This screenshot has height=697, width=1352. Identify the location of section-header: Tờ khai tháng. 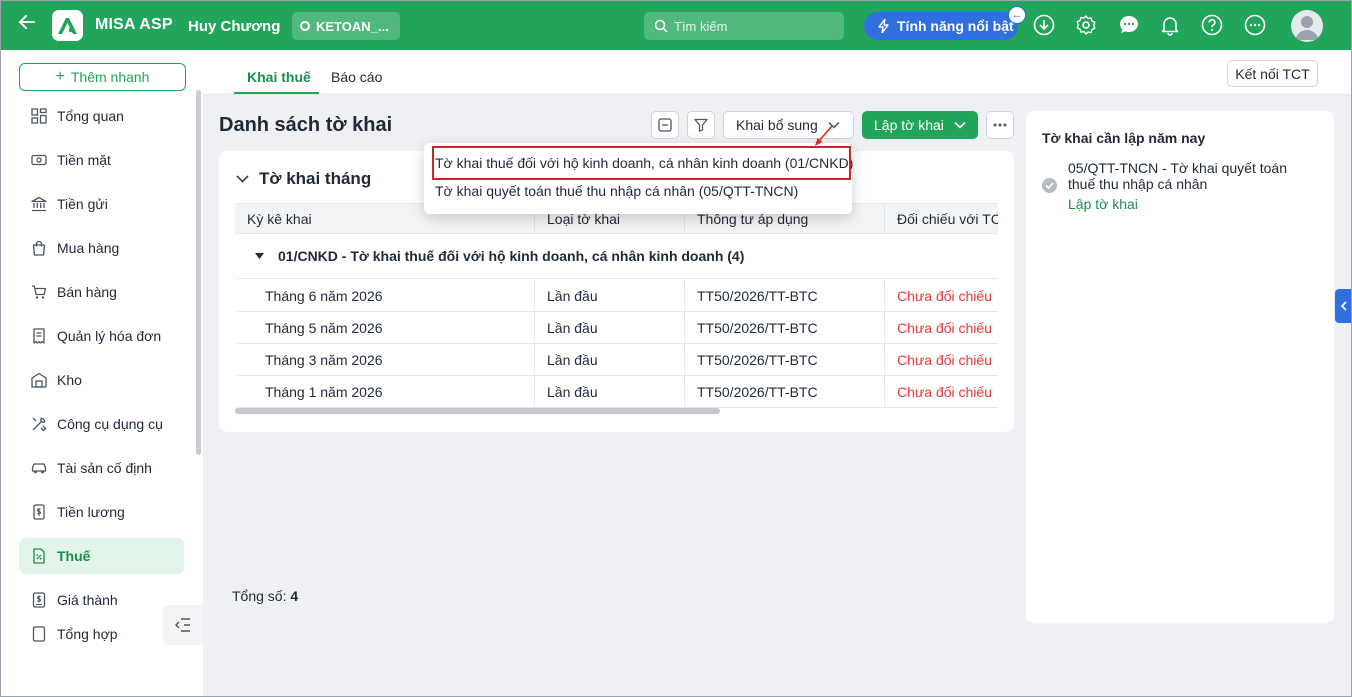
(303, 179).